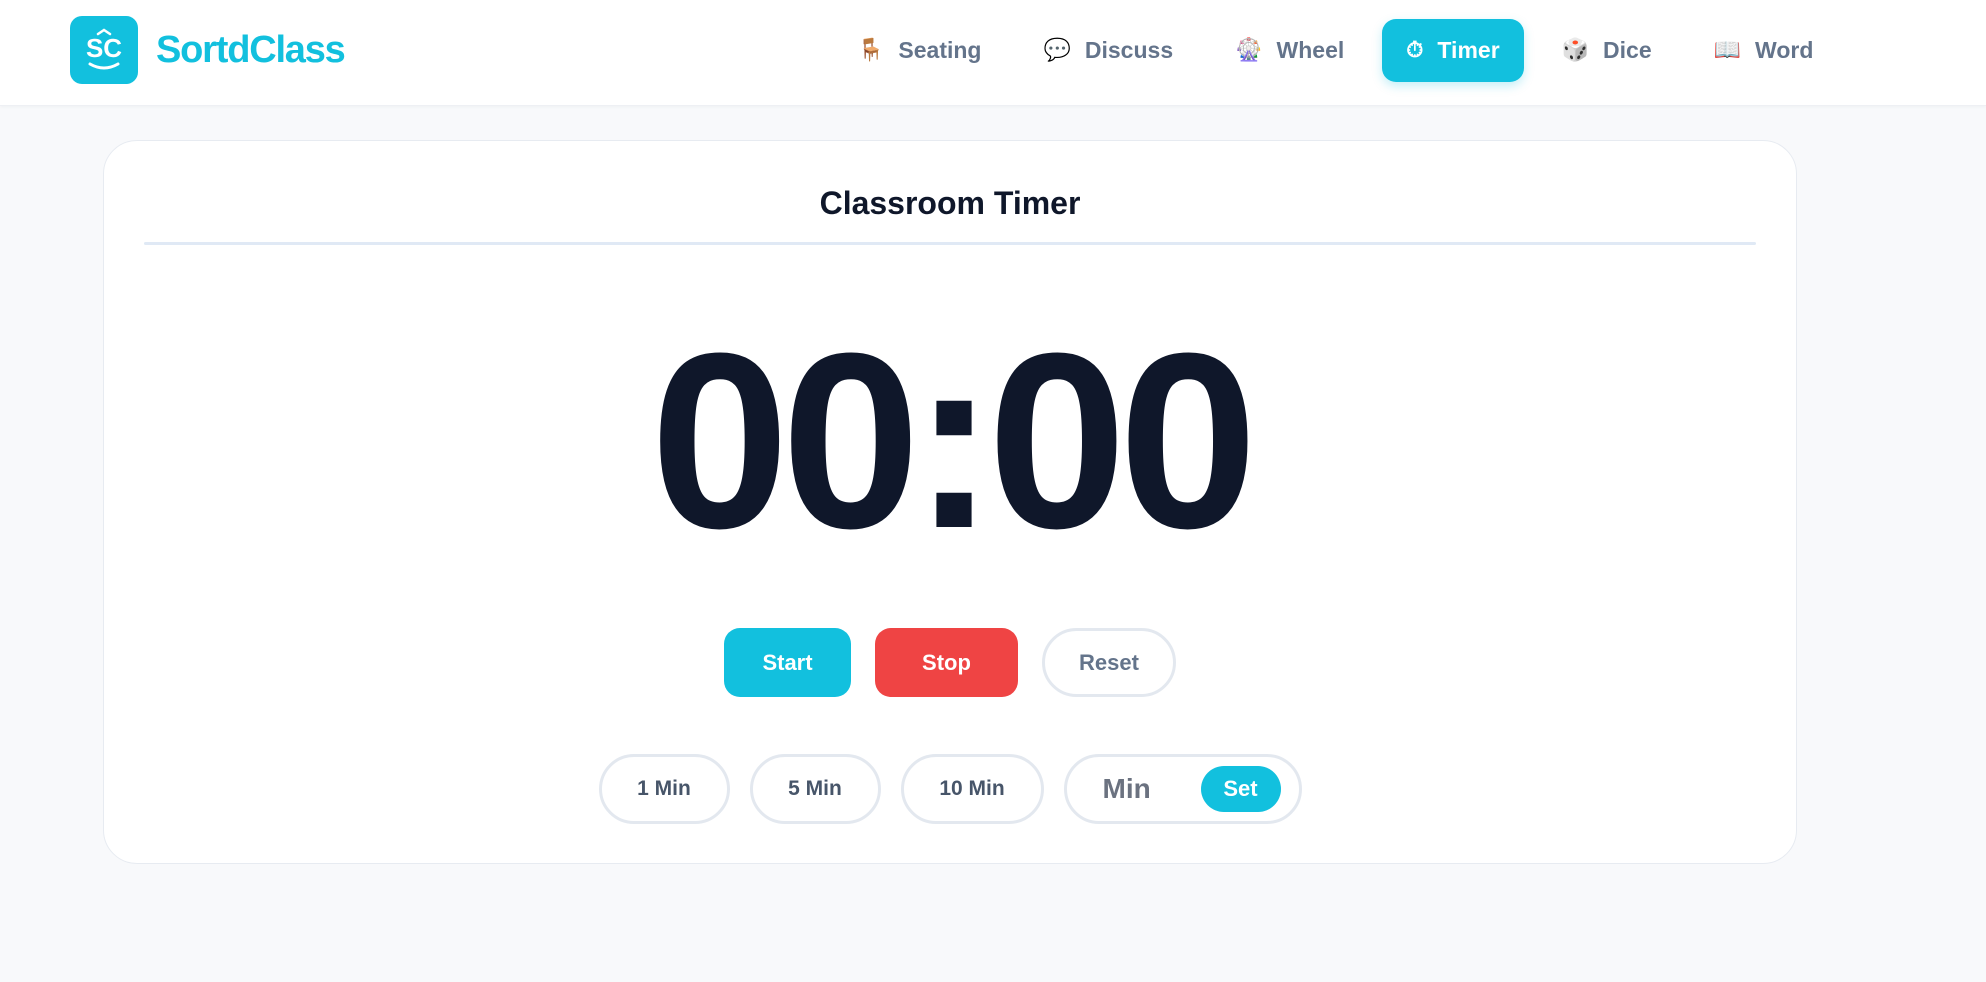 This screenshot has height=982, width=1986. I want to click on preset-5-min-button: 5 Min, so click(815, 789).